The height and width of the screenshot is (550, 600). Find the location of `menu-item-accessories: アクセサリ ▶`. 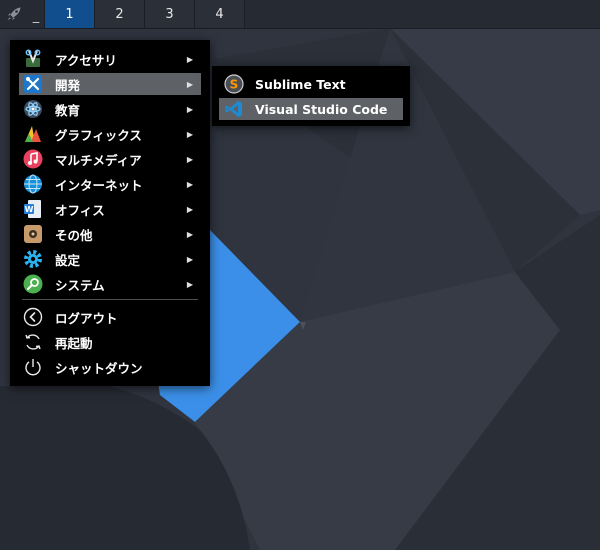

menu-item-accessories: アクセサリ ▶ is located at coordinates (110, 59).